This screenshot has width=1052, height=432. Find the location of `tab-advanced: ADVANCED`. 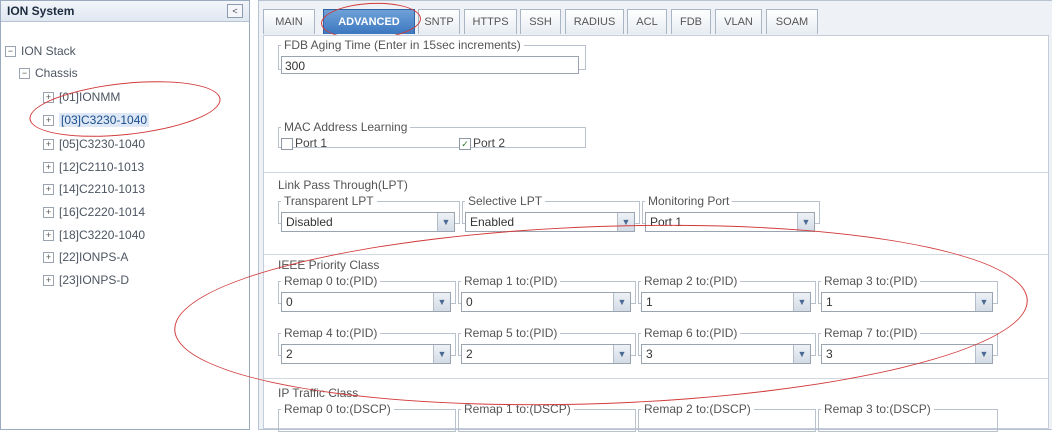

tab-advanced: ADVANCED is located at coordinates (369, 21).